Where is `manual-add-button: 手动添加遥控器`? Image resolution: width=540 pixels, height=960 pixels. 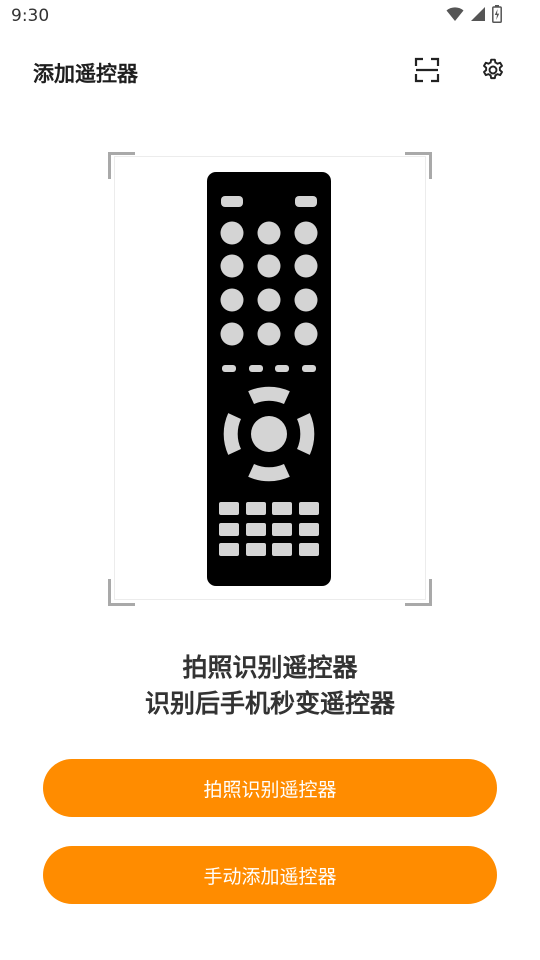 manual-add-button: 手动添加遥控器 is located at coordinates (270, 875).